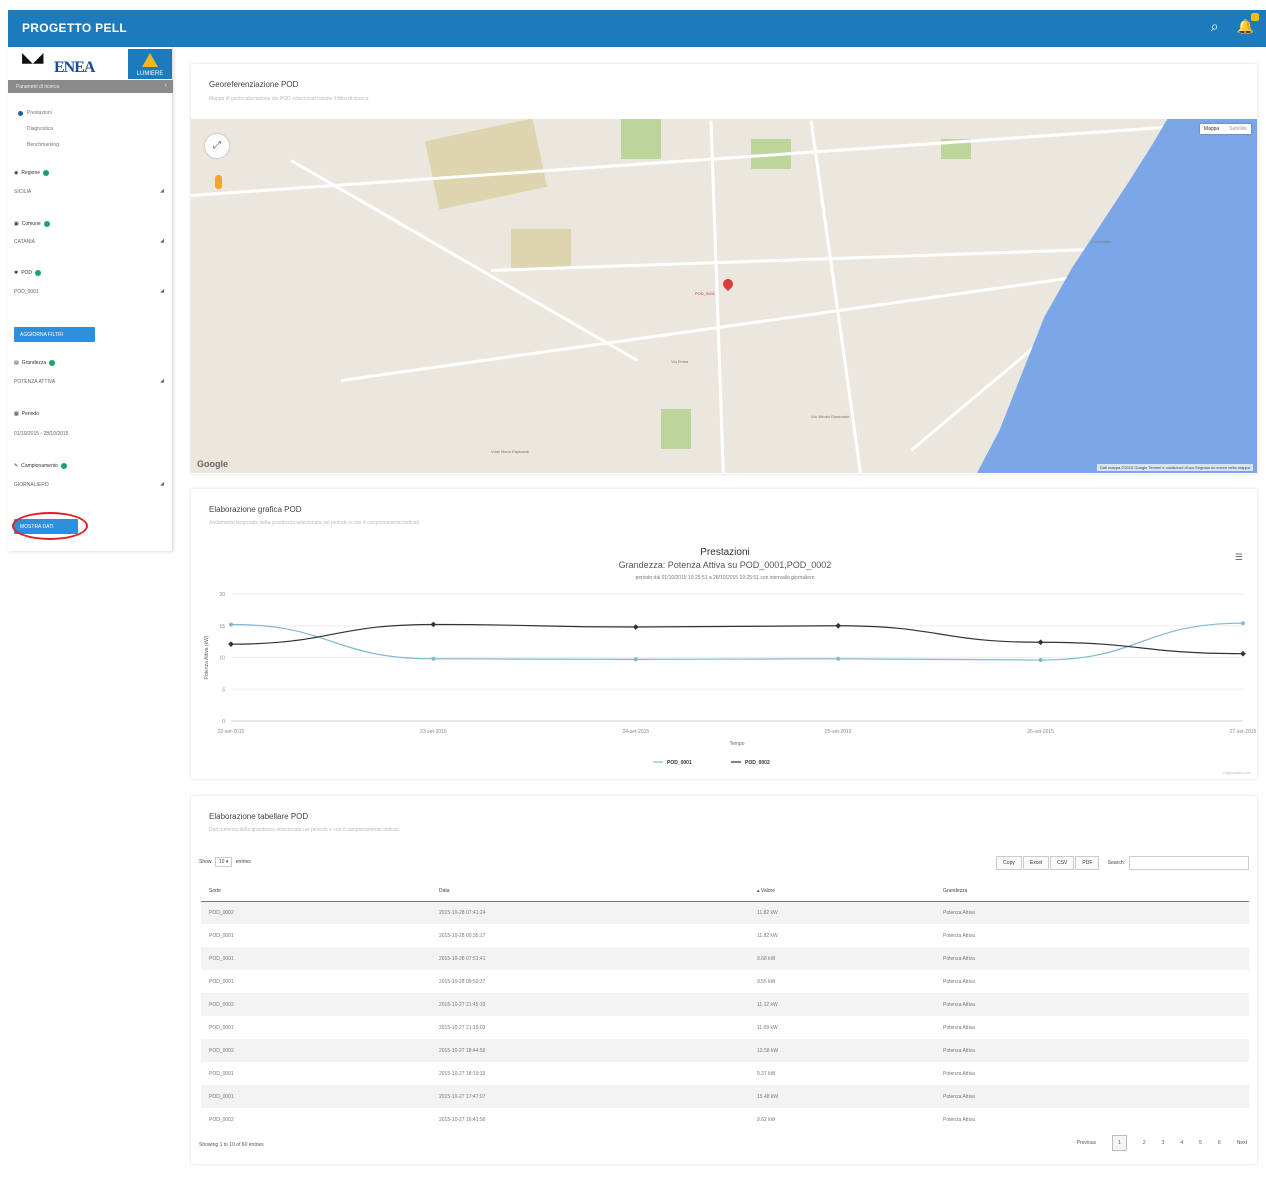 This screenshot has width=1266, height=1183. What do you see at coordinates (1237, 772) in the screenshot?
I see `chart-credits: Highcharts.com` at bounding box center [1237, 772].